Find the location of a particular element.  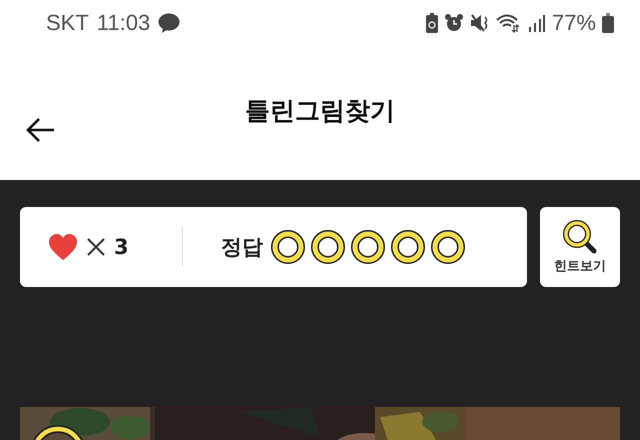

chat-bubble-icon is located at coordinates (169, 22).